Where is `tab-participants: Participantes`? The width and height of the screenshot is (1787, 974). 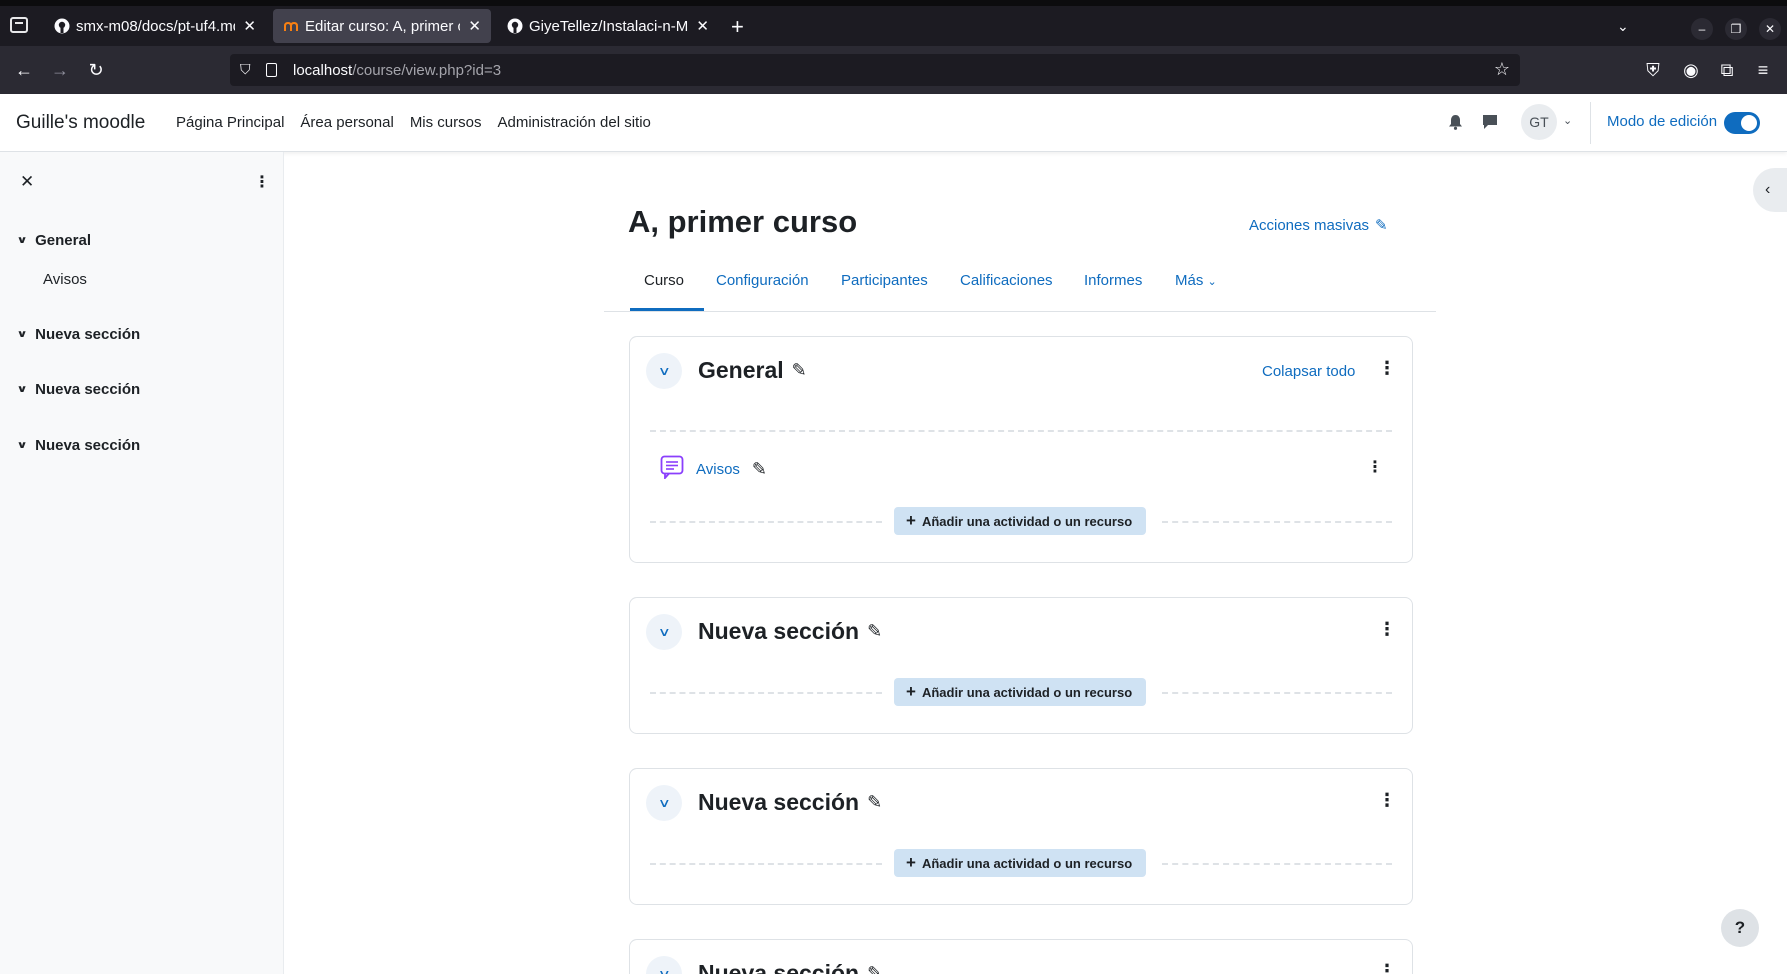 tab-participants: Participantes is located at coordinates (884, 280).